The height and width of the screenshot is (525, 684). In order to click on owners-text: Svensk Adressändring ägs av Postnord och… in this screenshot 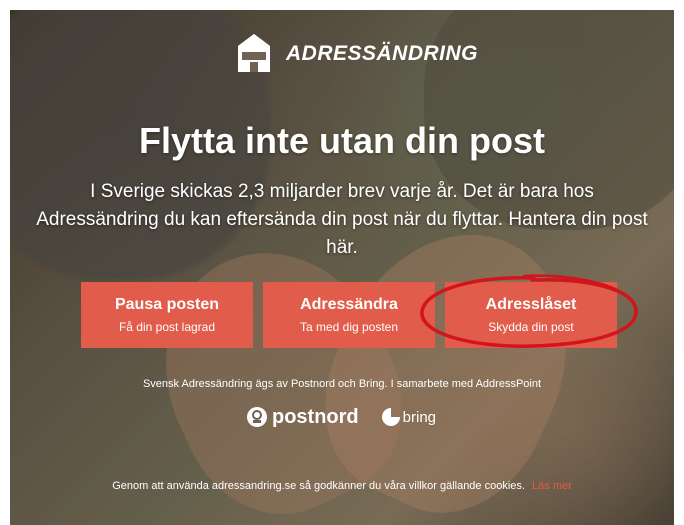, I will do `click(342, 384)`.